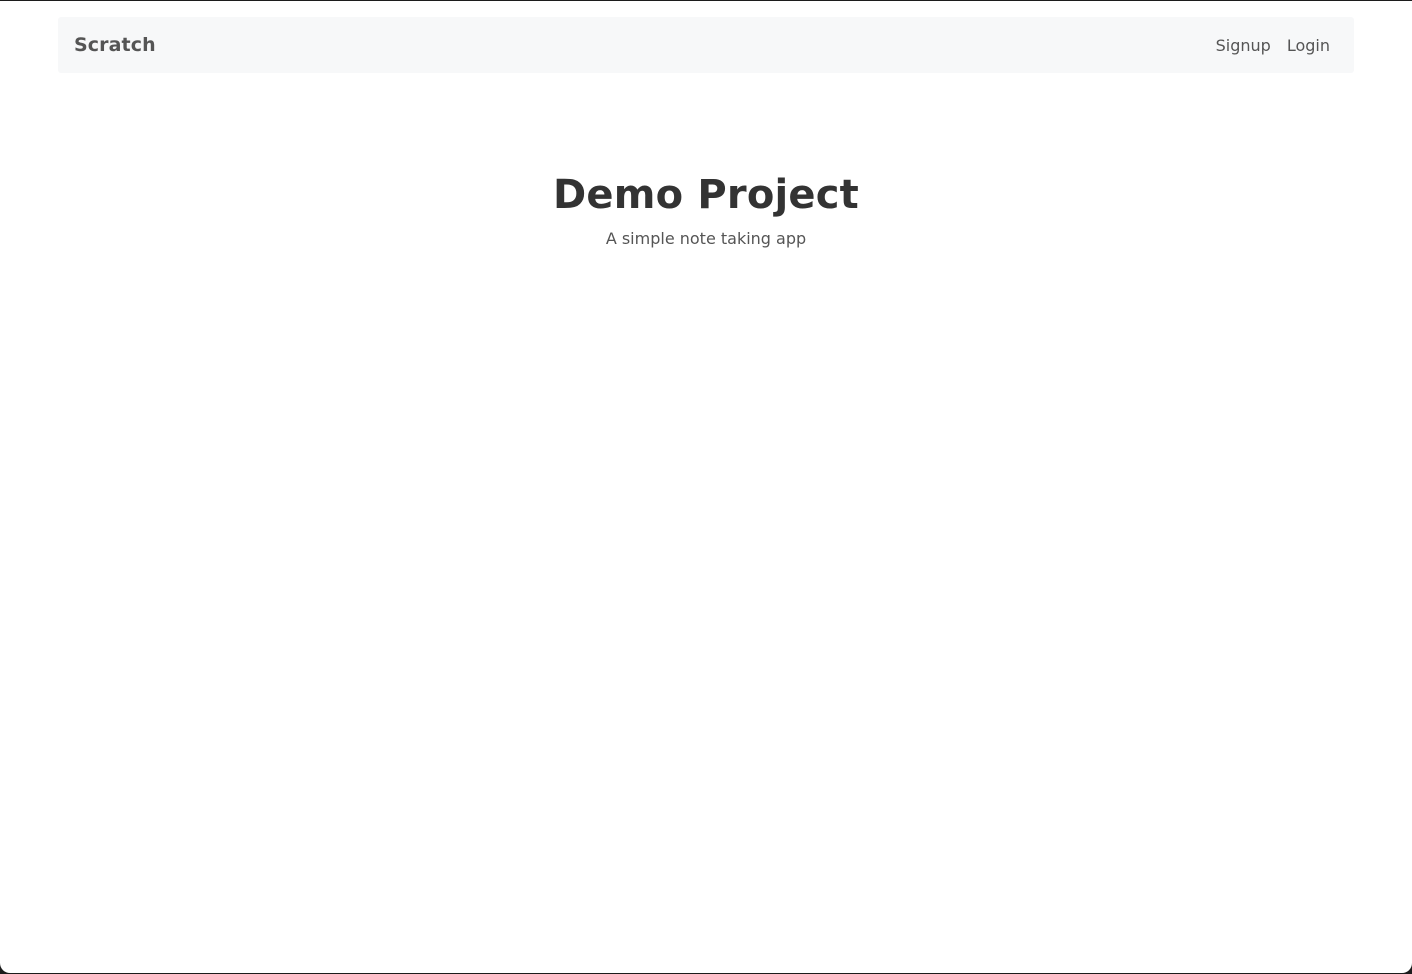  Describe the element at coordinates (705, 195) in the screenshot. I see `page-title: Demo Project` at that location.